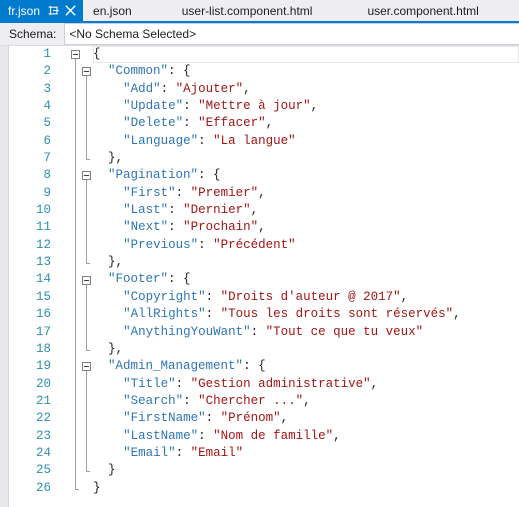  What do you see at coordinates (264, 262) in the screenshot?
I see `code-line: 13},` at bounding box center [264, 262].